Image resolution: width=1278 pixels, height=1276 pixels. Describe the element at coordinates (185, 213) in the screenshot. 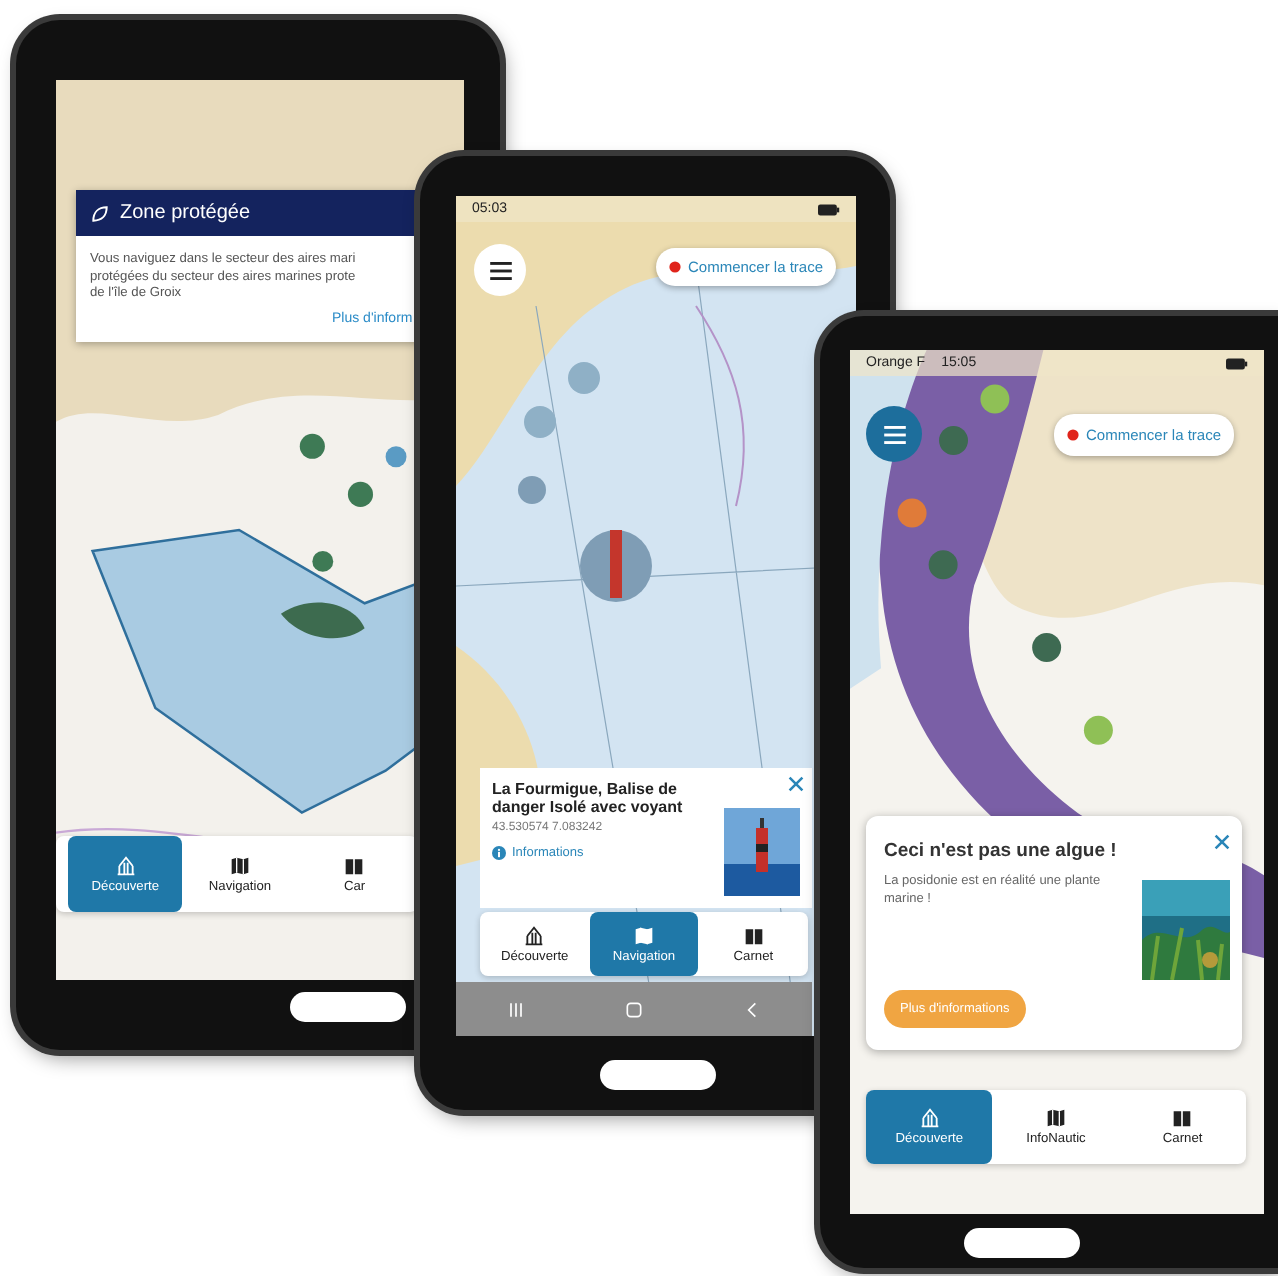

I see `alert-title: Zone protégée` at that location.